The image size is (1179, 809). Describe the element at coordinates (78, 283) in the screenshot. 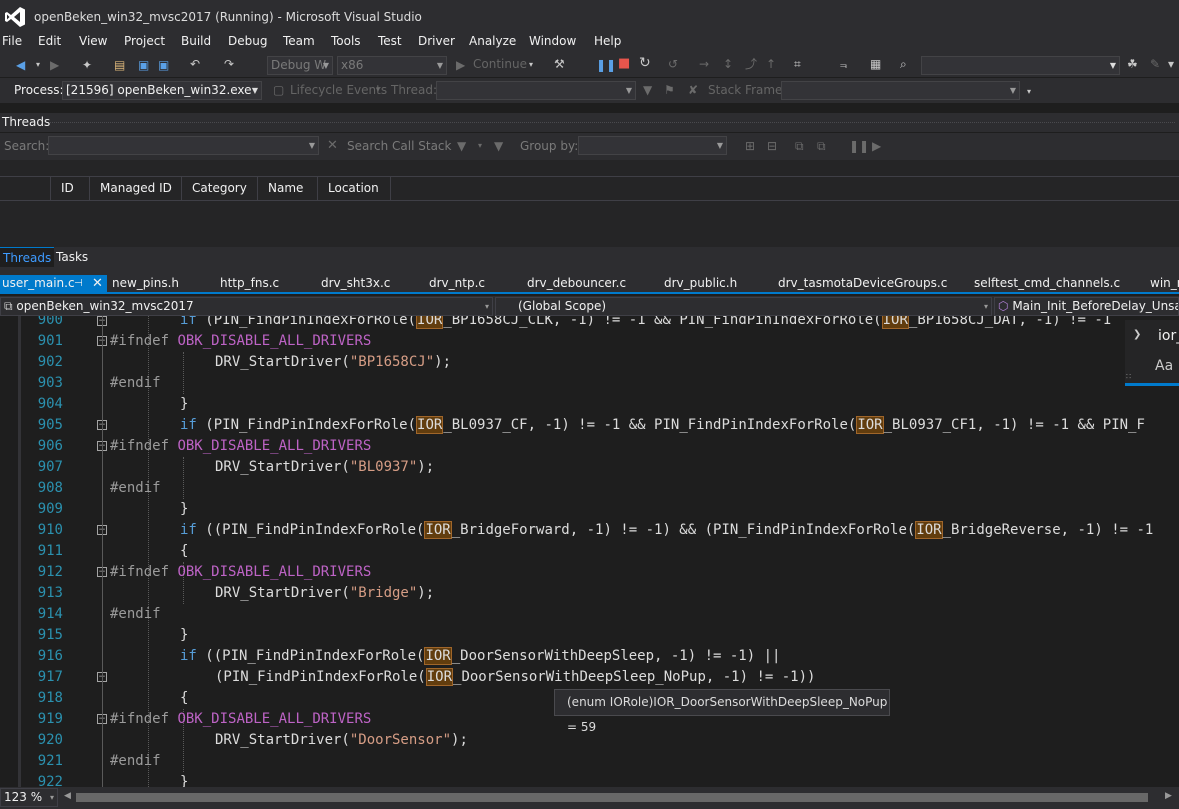

I see `pin-icon: ⊣` at that location.